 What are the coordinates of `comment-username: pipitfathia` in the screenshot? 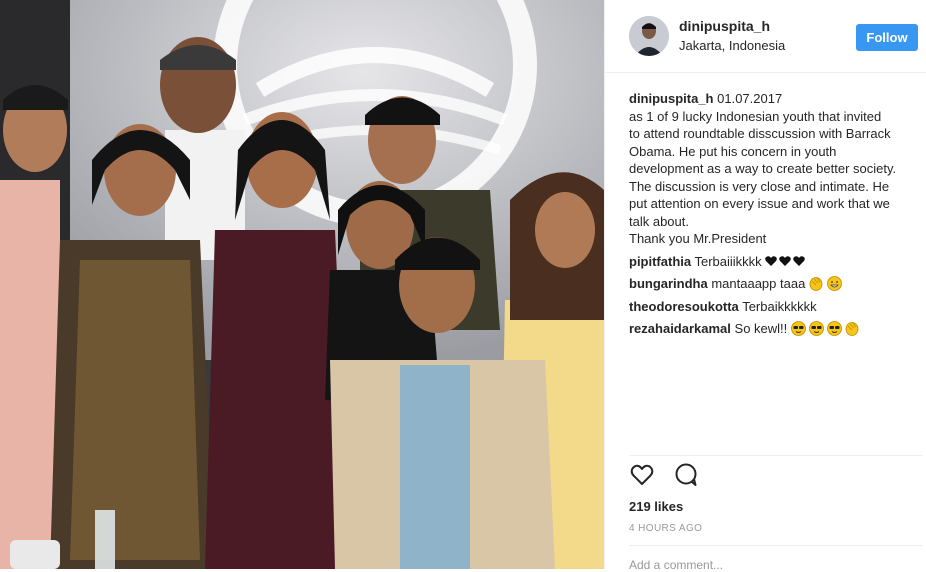 It's located at (660, 261).